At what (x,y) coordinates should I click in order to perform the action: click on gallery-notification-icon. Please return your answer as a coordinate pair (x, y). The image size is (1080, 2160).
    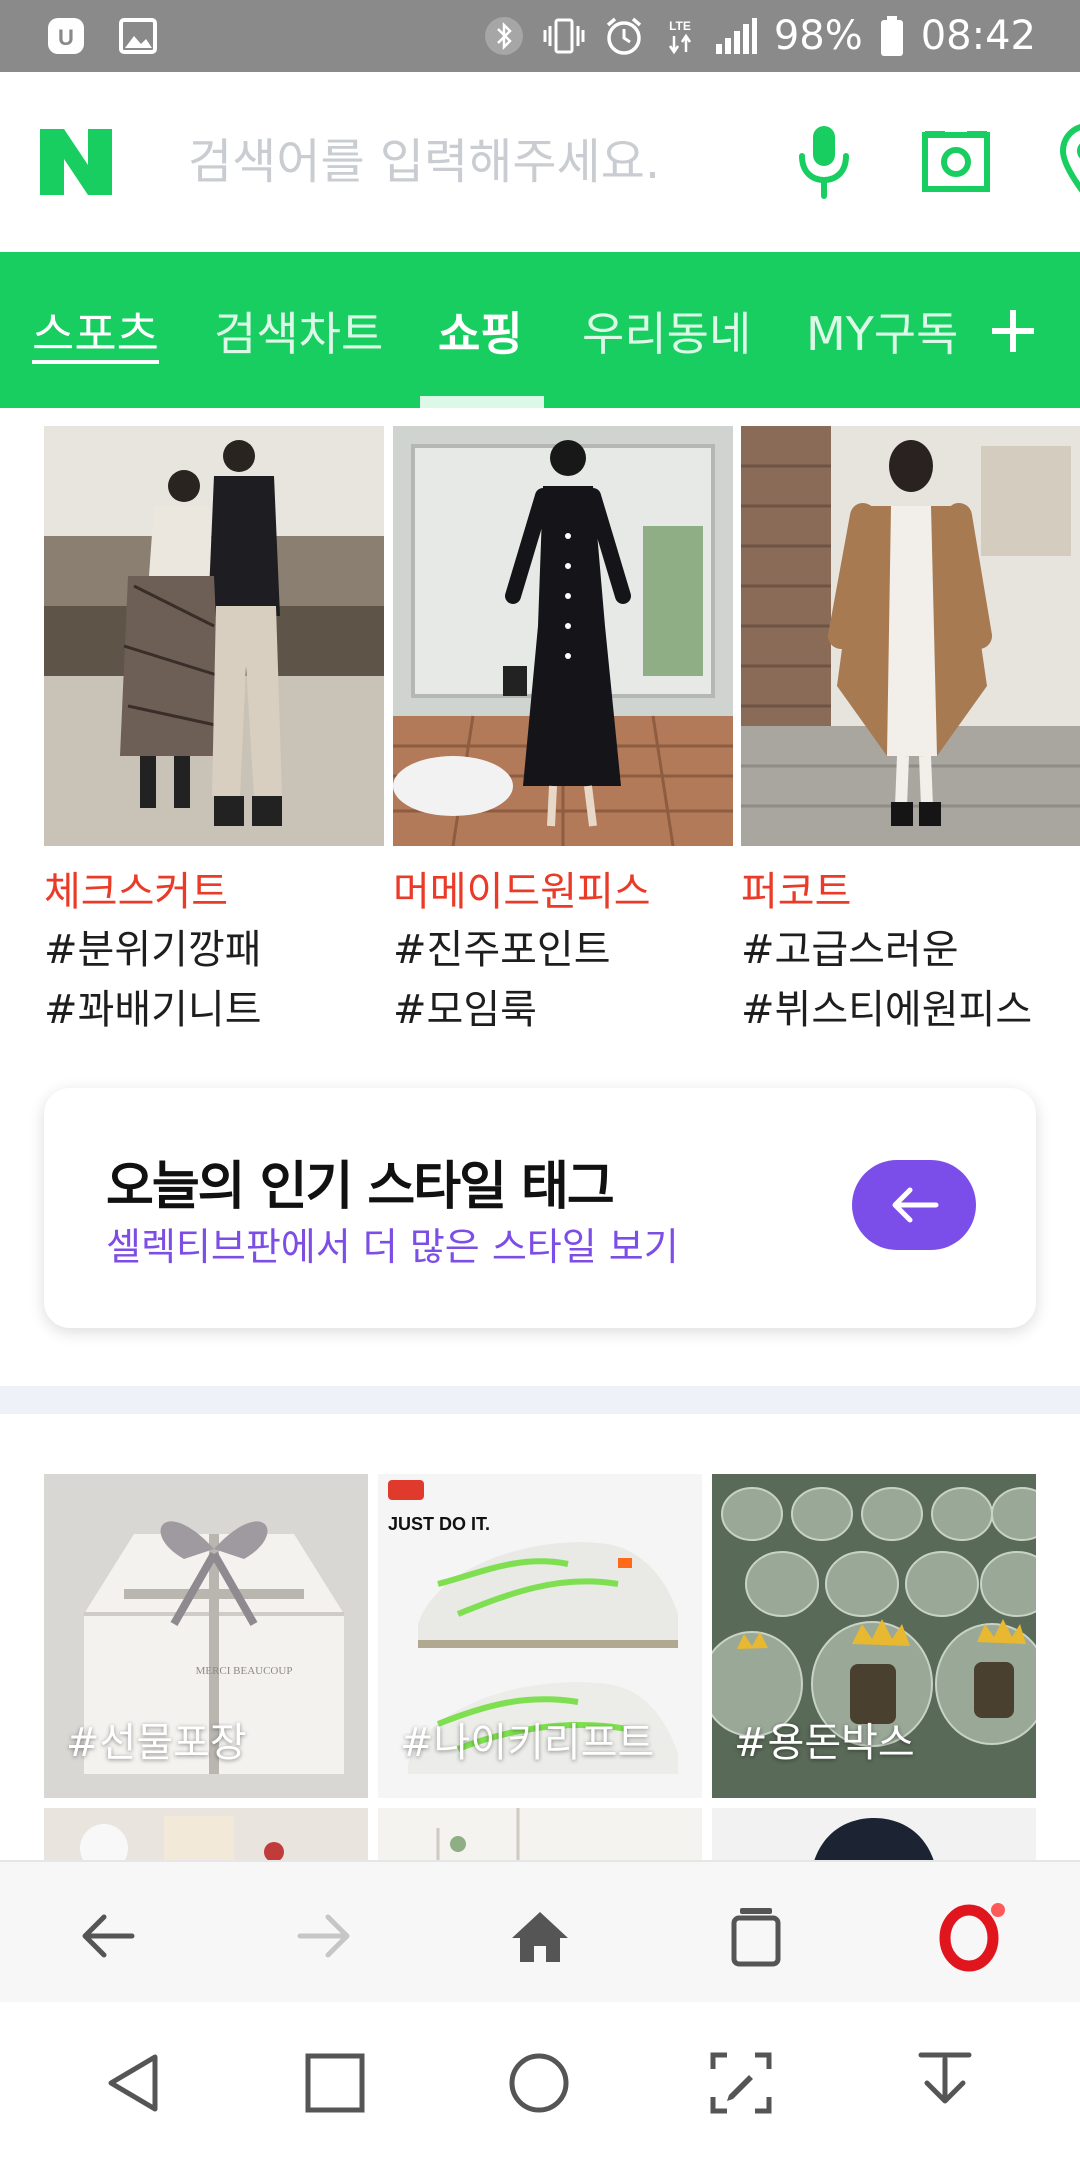
    Looking at the image, I should click on (138, 36).